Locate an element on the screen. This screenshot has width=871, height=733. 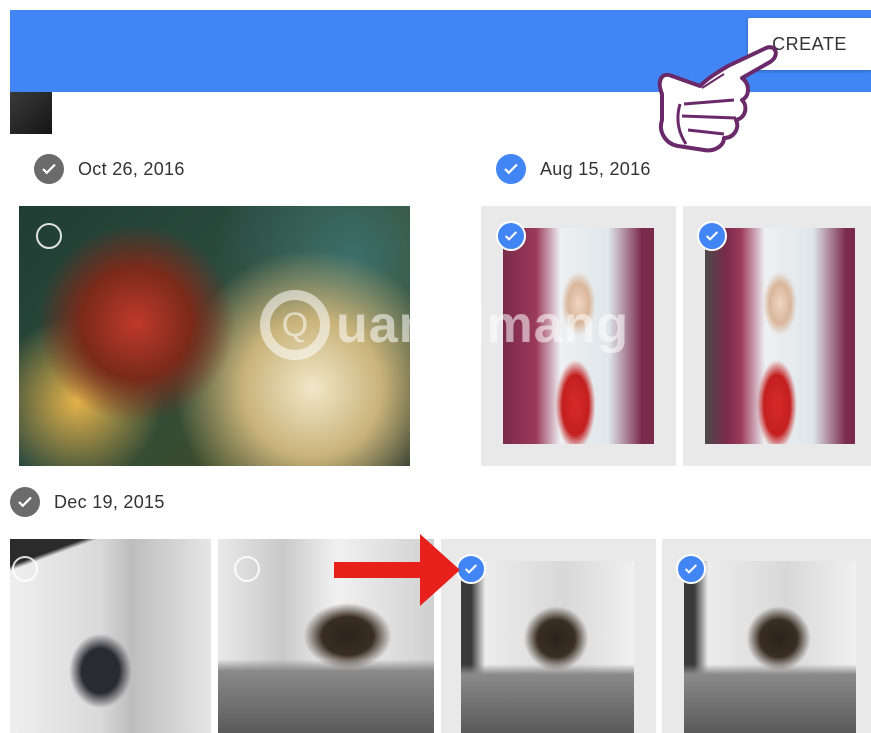
date-group-header: Oct 26, 2016 is located at coordinates (109, 169).